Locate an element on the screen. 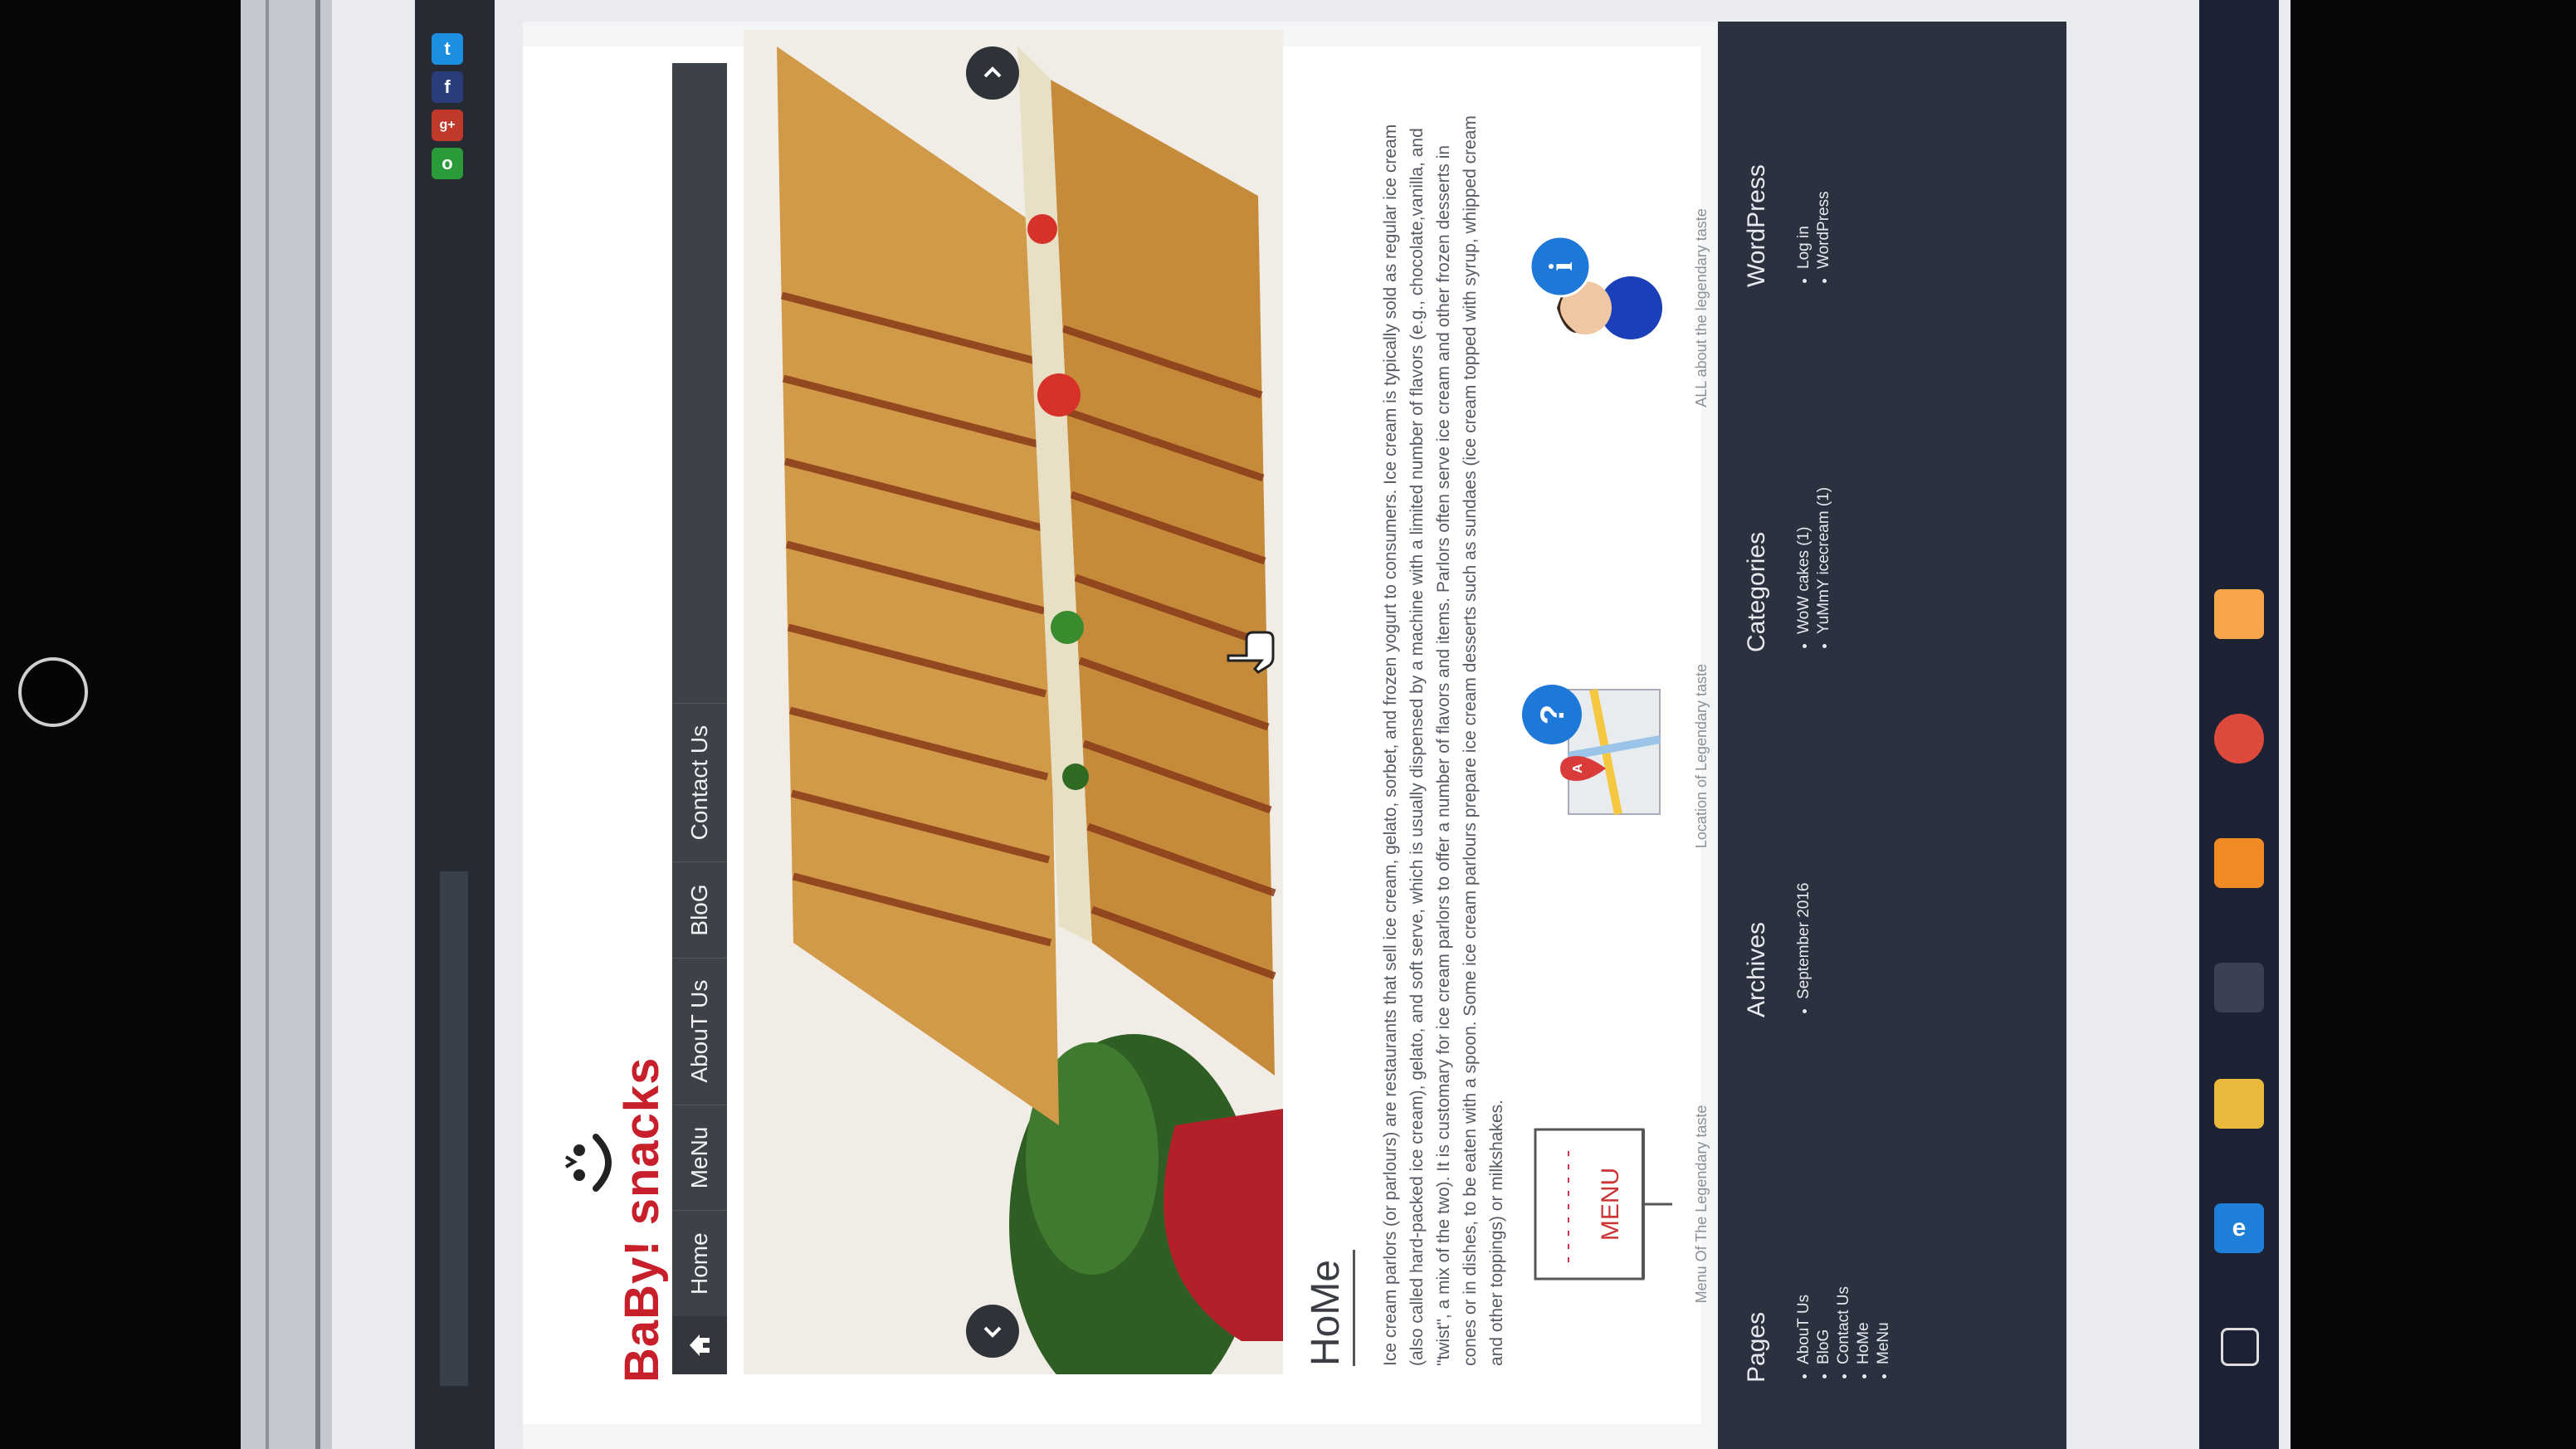  footer-link: MeNu is located at coordinates (1884, 1325).